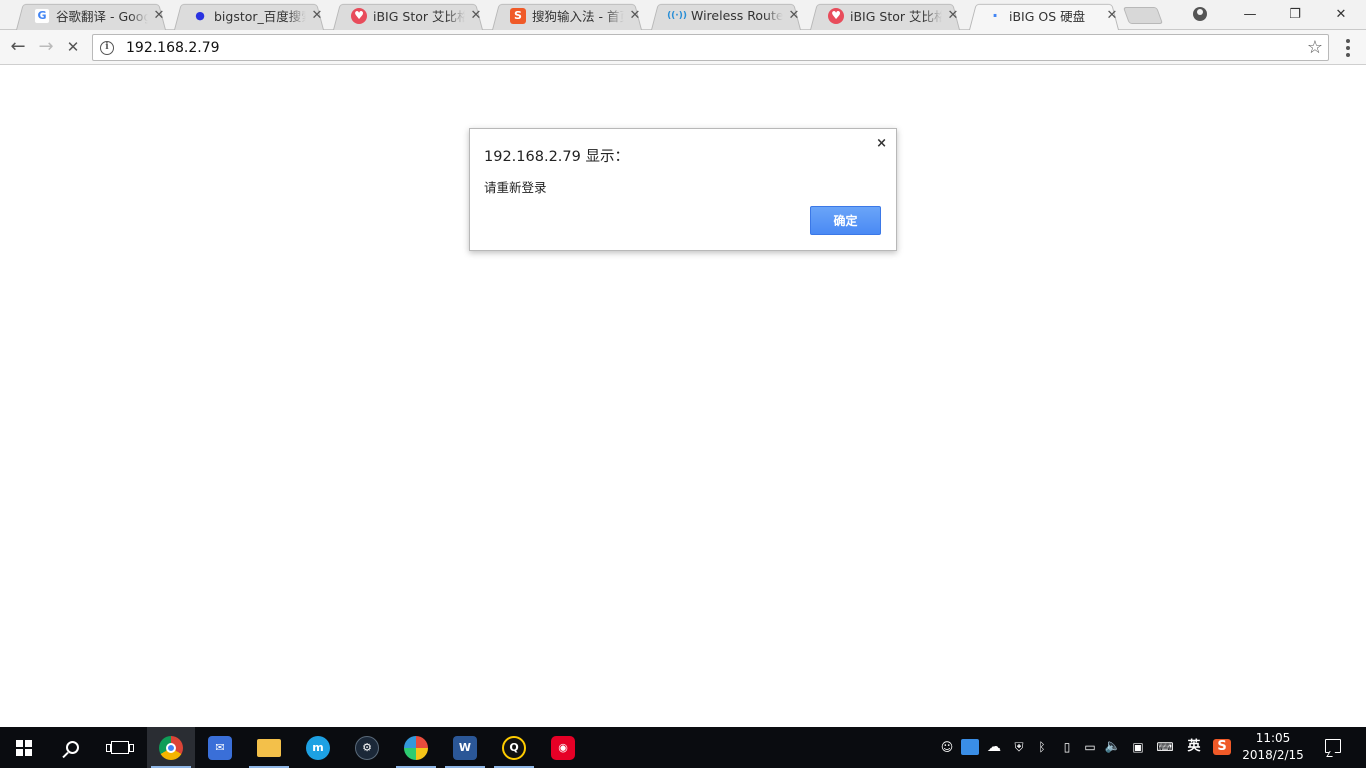 The height and width of the screenshot is (768, 1366). I want to click on action-center-icon, so click(1333, 746).